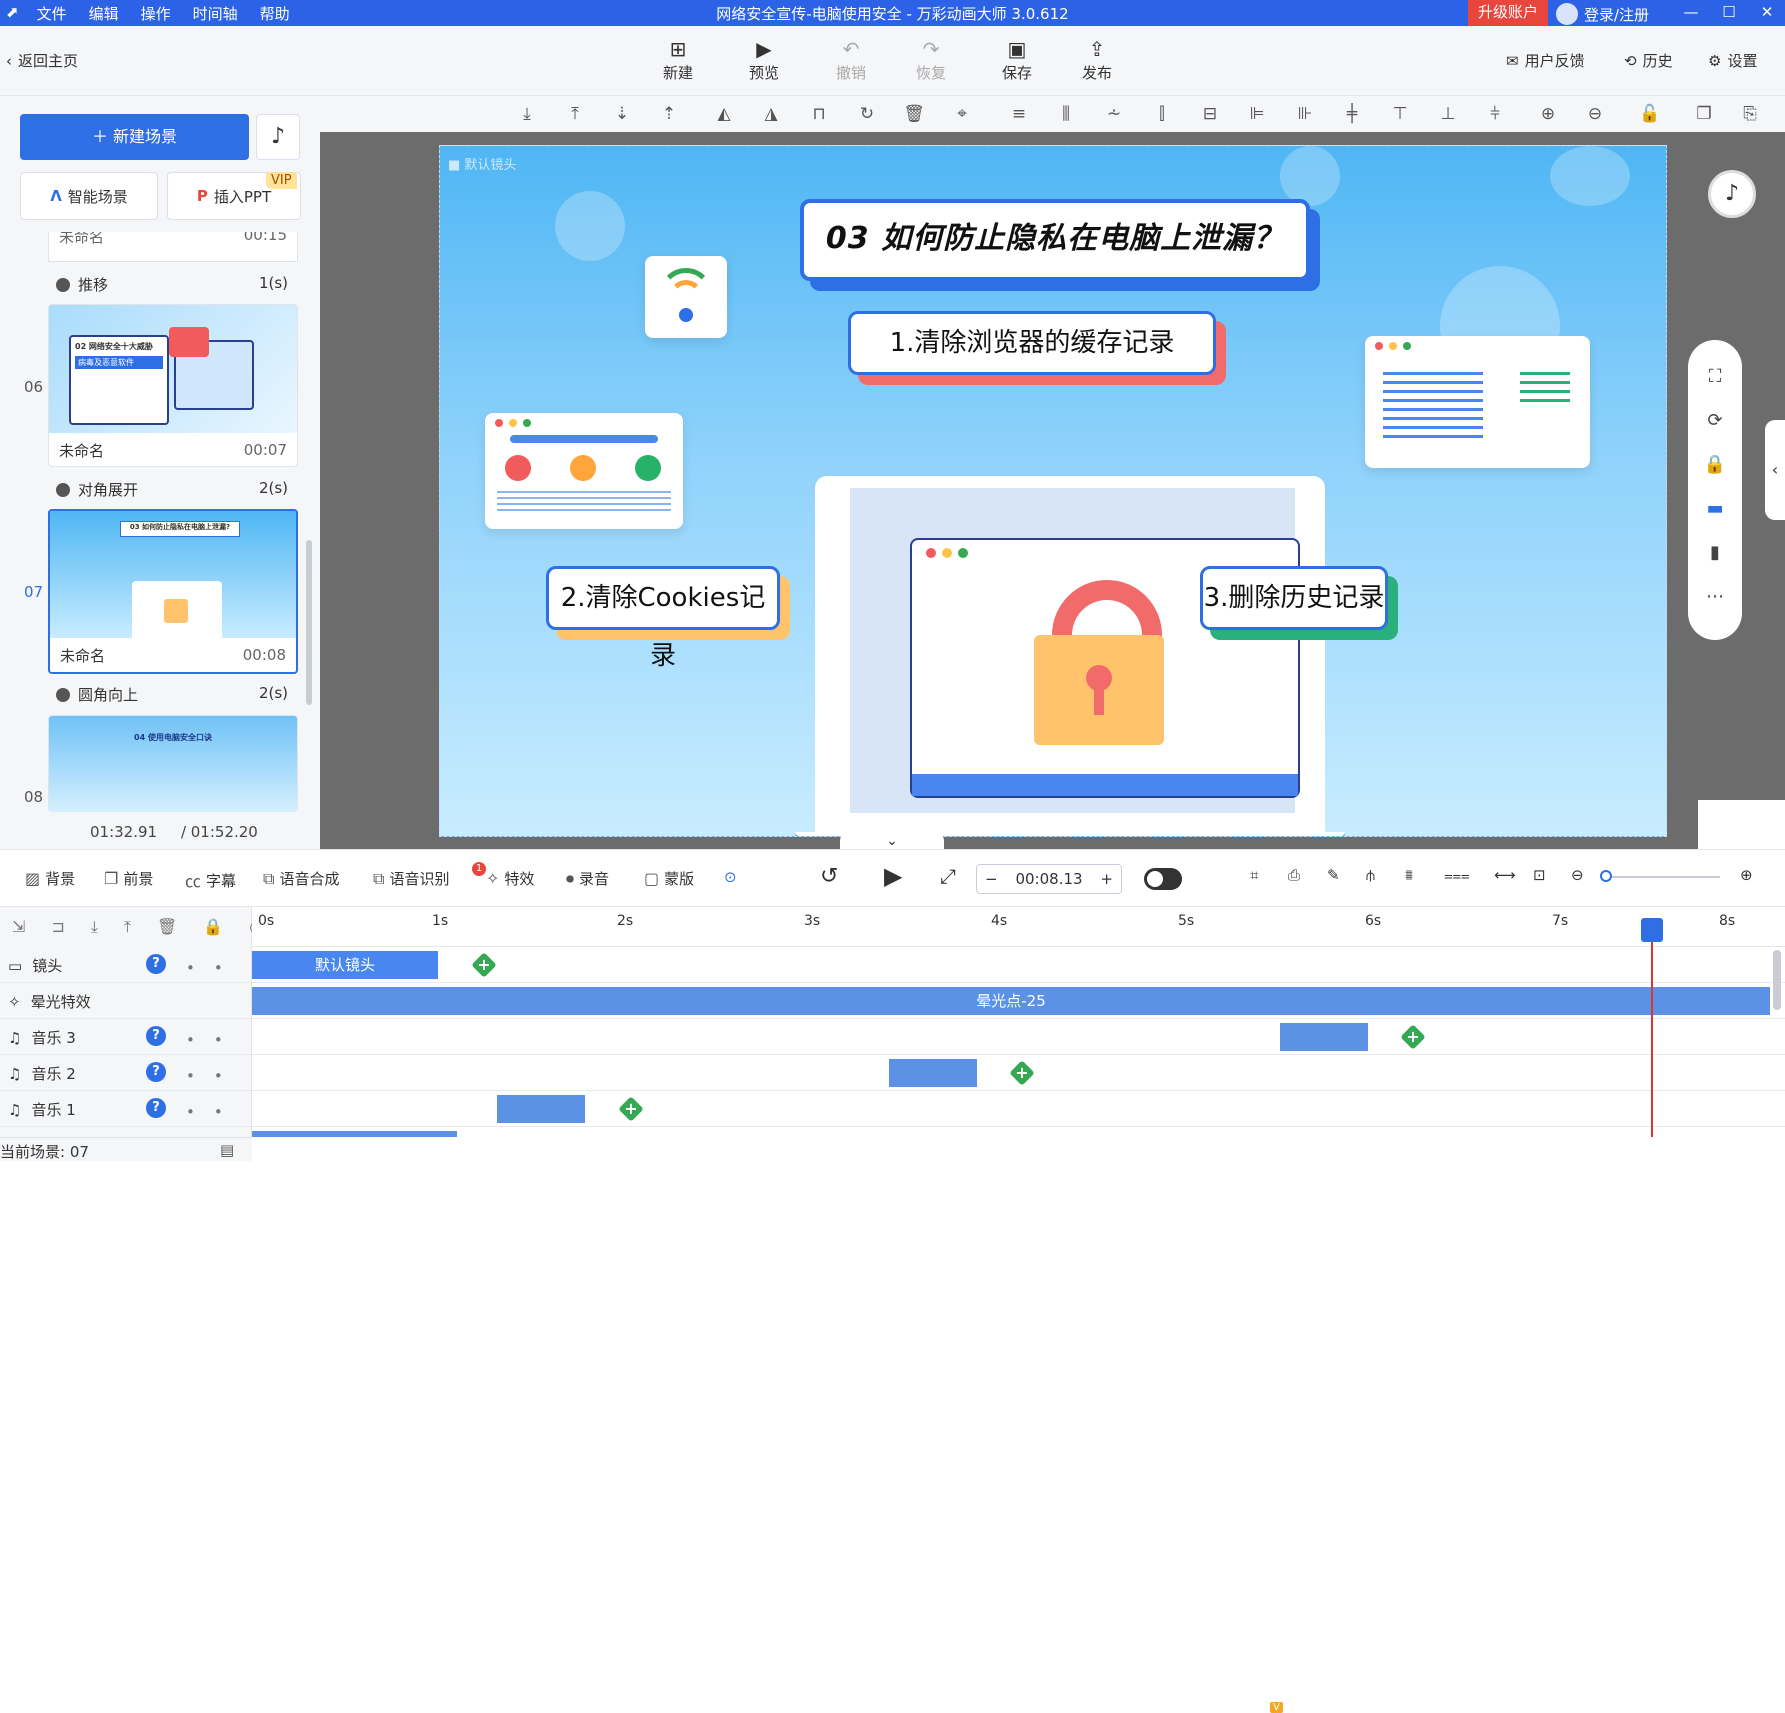 This screenshot has width=1785, height=1713. I want to click on fit-width-icon: ⟷, so click(1505, 875).